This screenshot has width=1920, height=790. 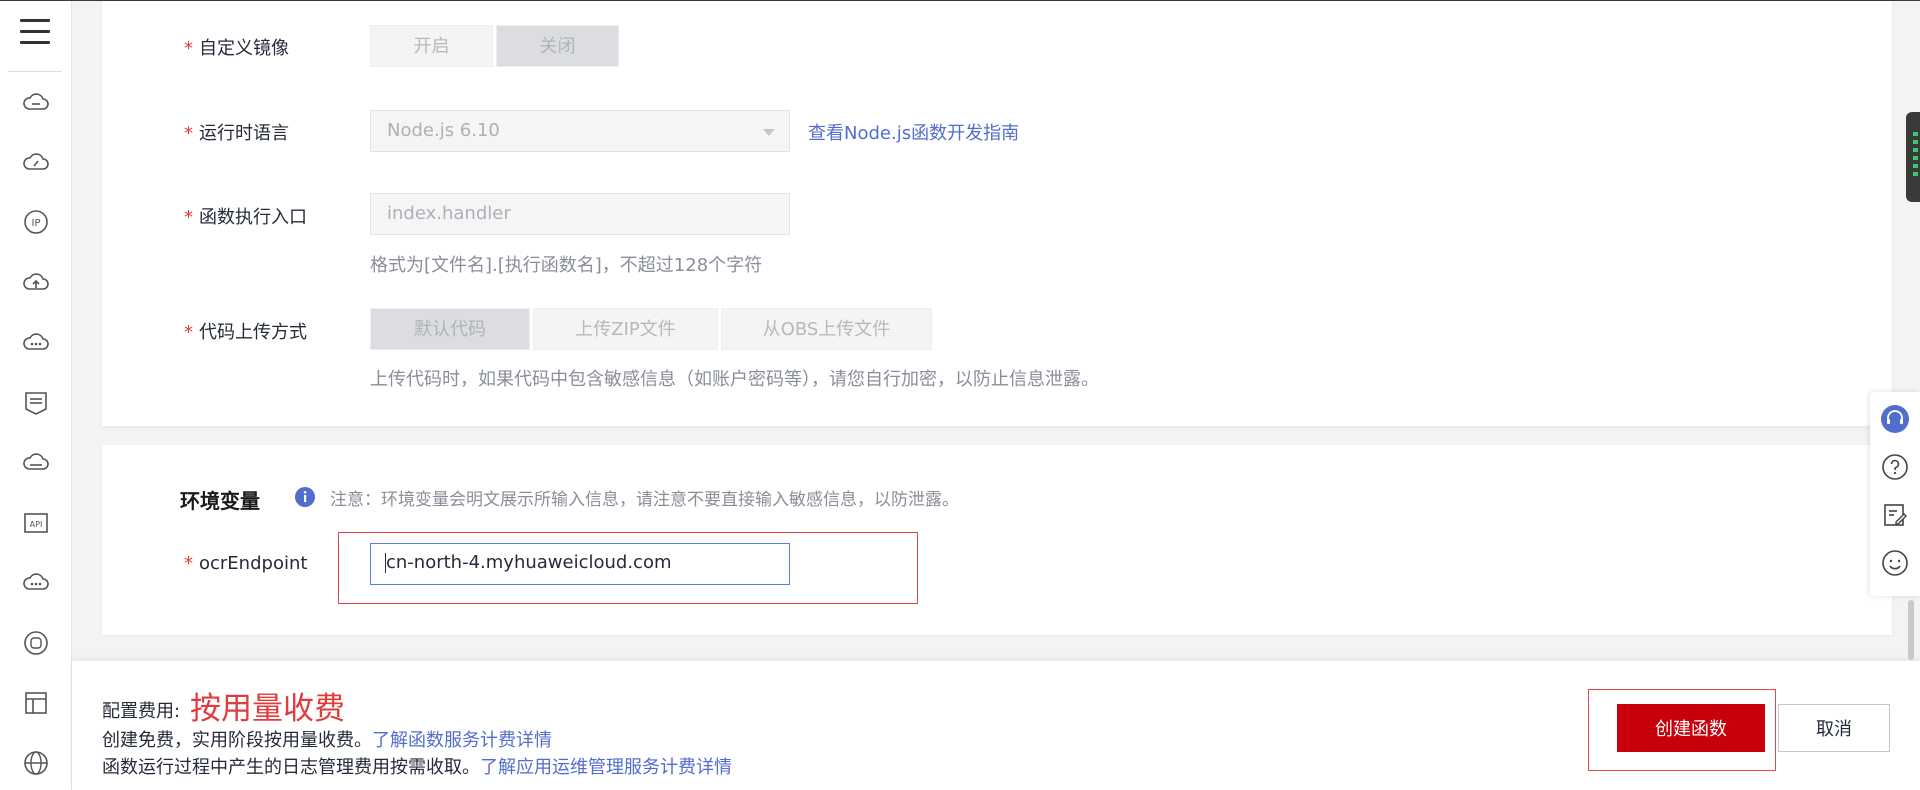 What do you see at coordinates (246, 563) in the screenshot?
I see `env-var-name-label: * ocrEndpoint` at bounding box center [246, 563].